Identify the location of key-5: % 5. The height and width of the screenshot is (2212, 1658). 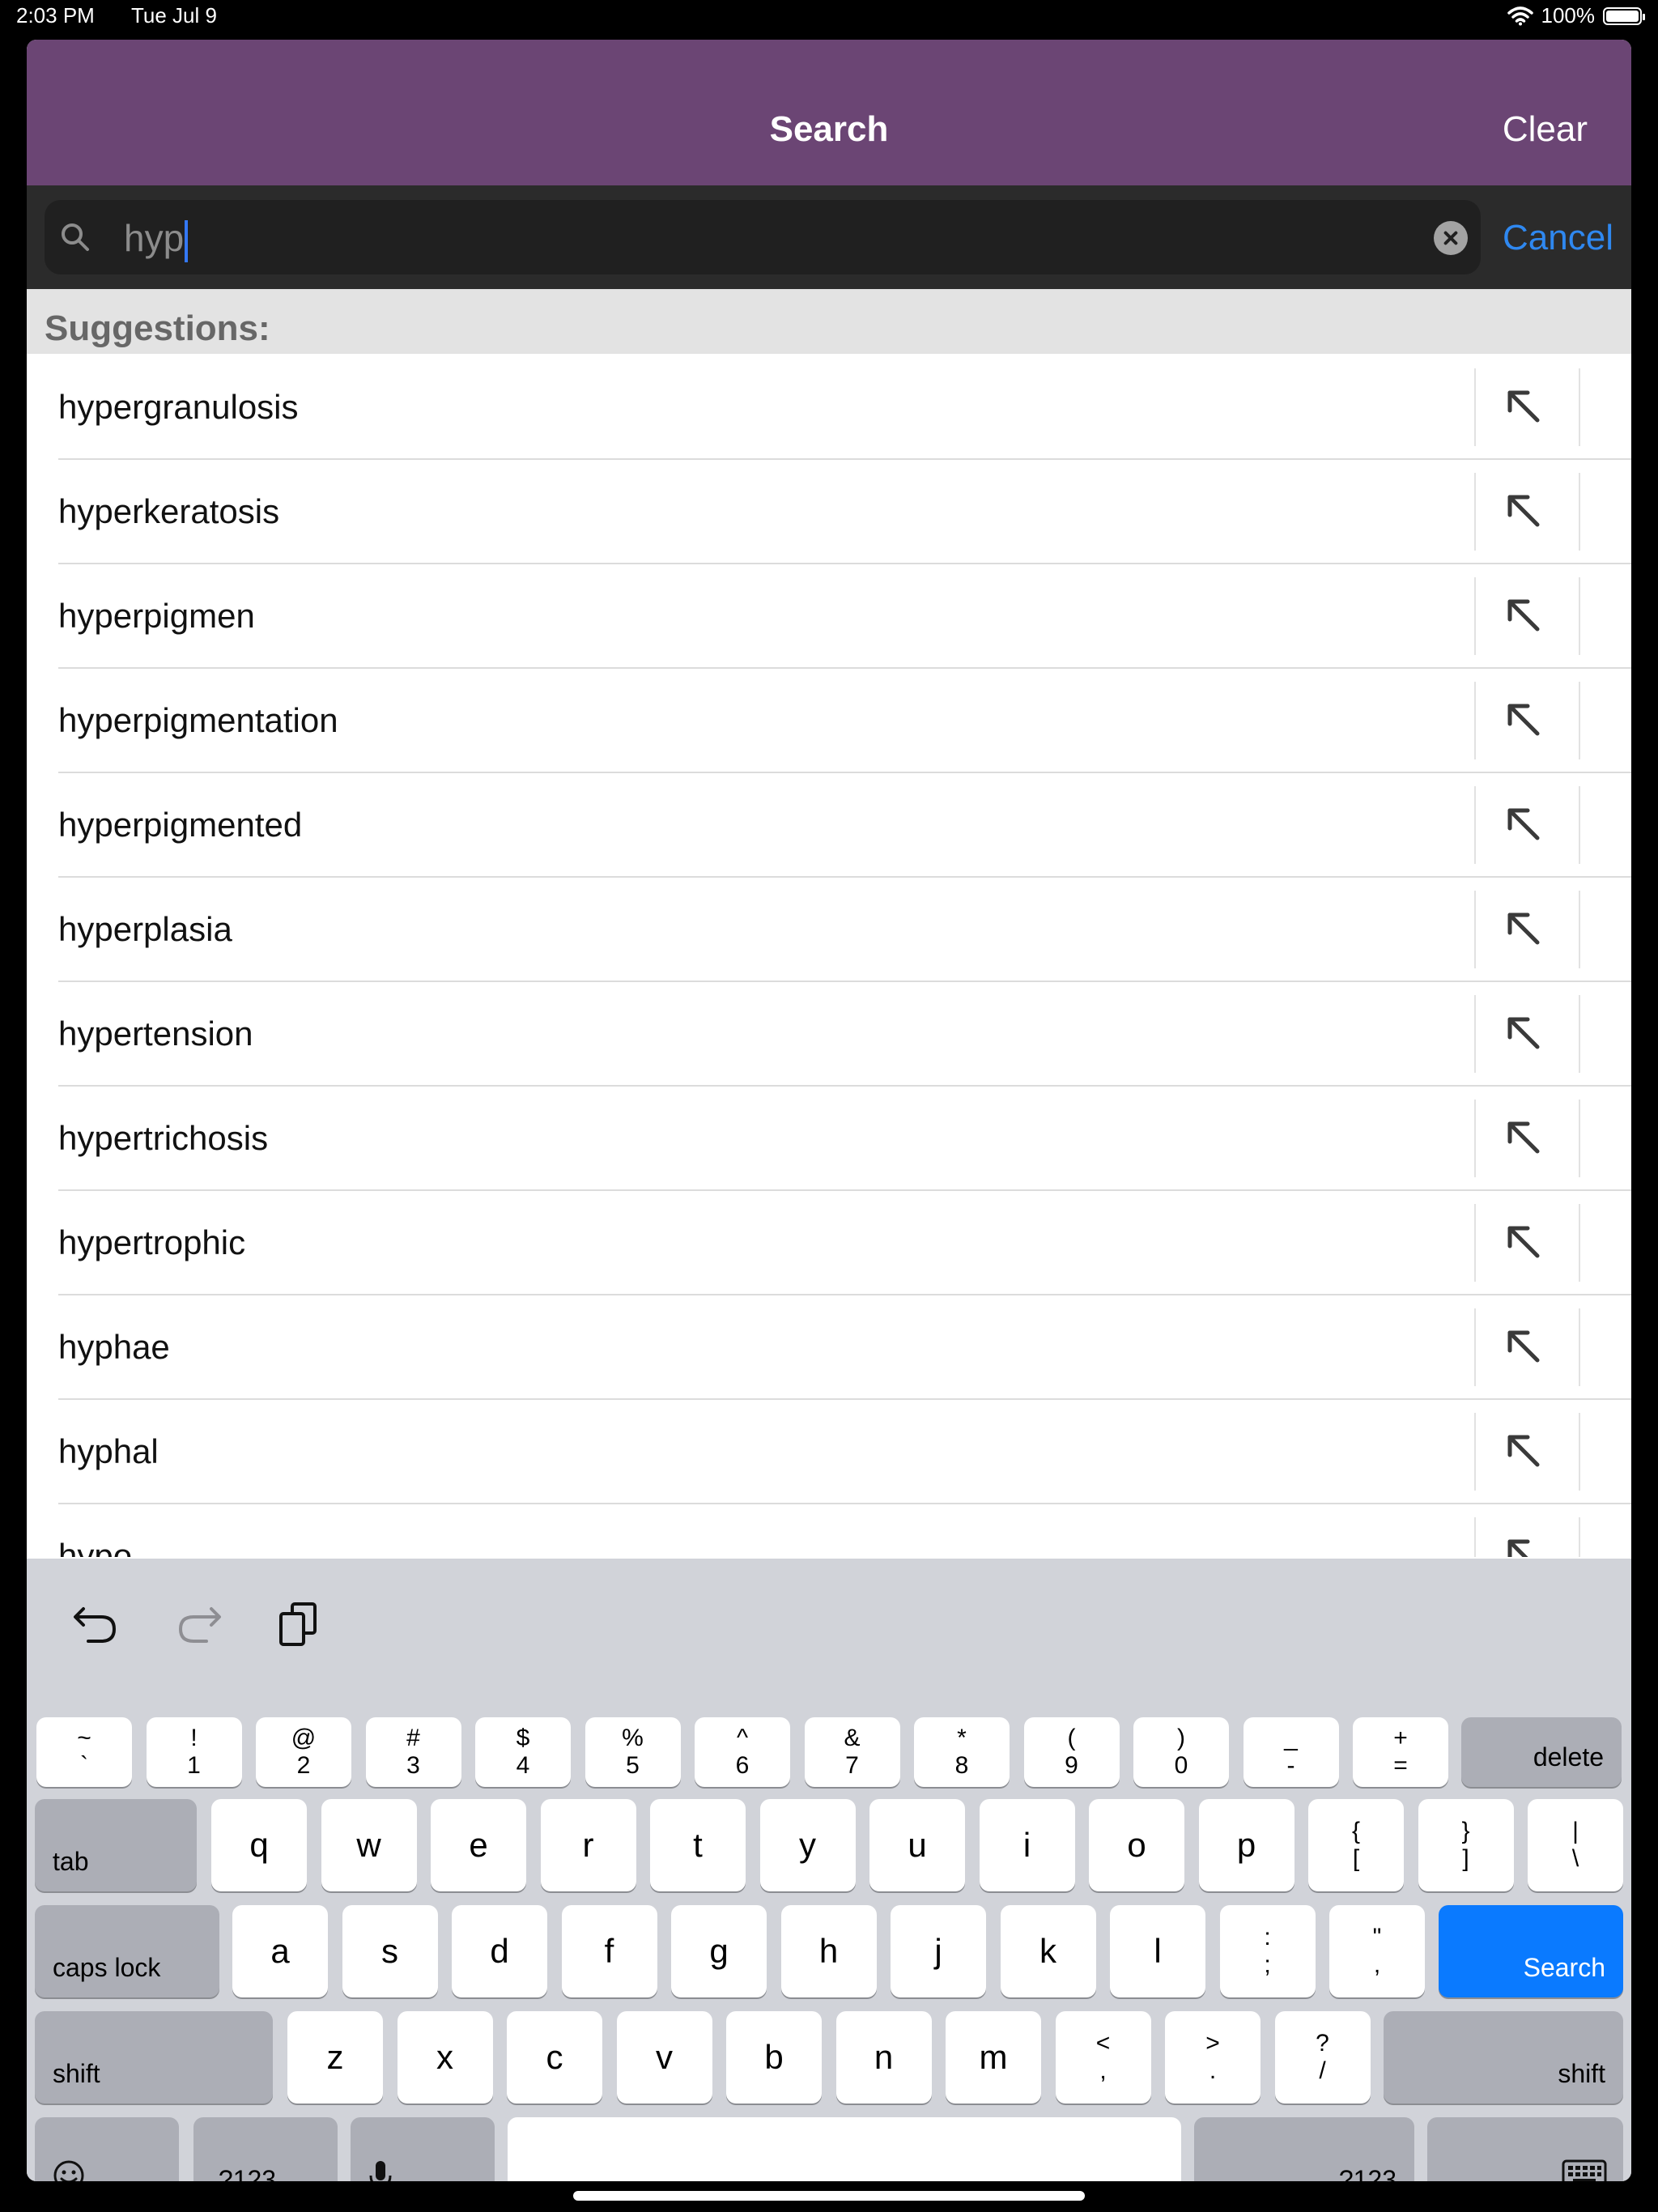
(633, 1752).